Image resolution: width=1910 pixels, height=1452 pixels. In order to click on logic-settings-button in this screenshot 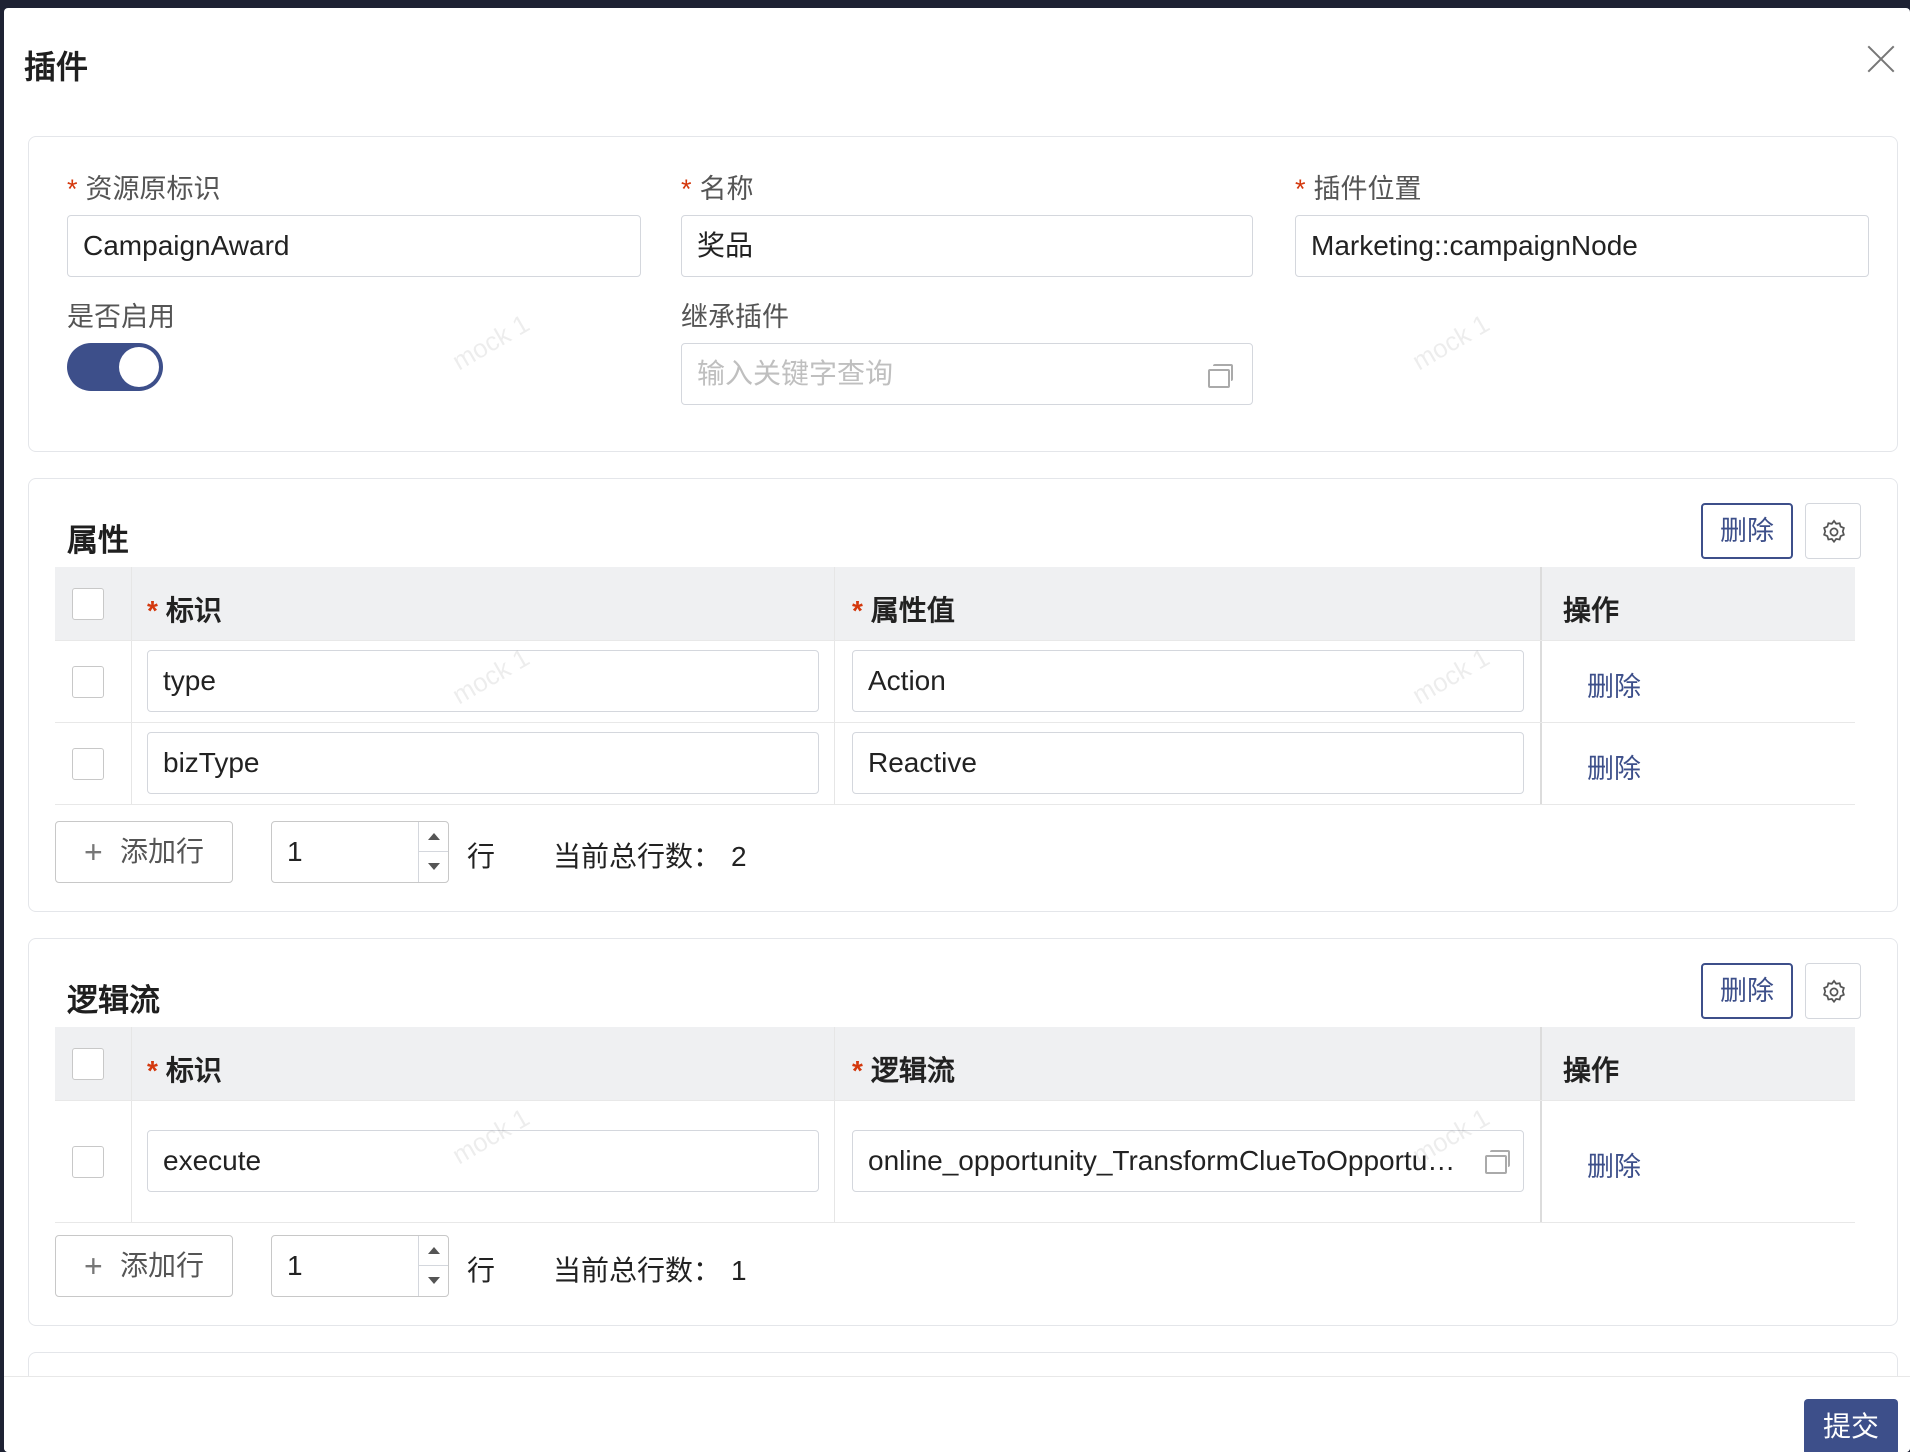, I will do `click(1833, 991)`.